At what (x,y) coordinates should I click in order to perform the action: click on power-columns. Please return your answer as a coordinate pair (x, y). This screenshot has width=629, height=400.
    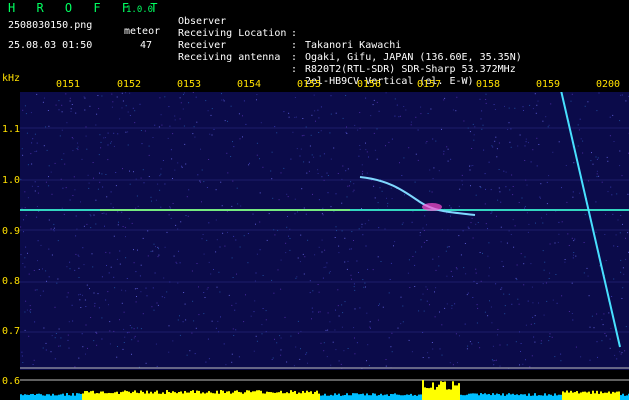
    Looking at the image, I should click on (324, 390).